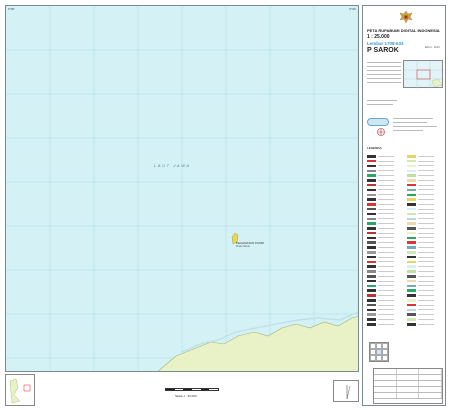 This screenshot has height=410, width=450. I want to click on map-scale: 1 : 25.000, so click(378, 37).